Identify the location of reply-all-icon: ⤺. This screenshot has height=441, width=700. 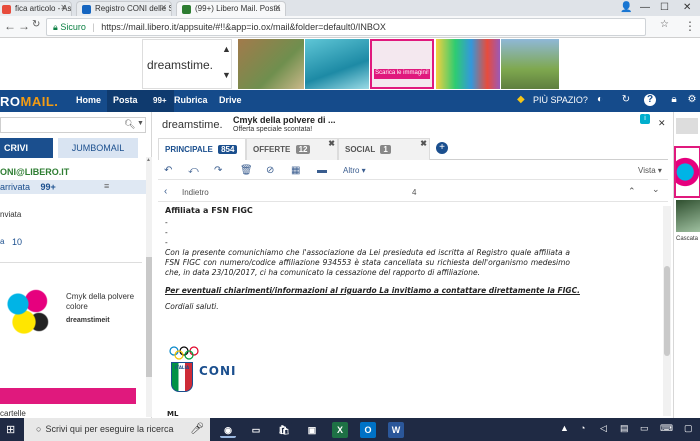
(193, 170).